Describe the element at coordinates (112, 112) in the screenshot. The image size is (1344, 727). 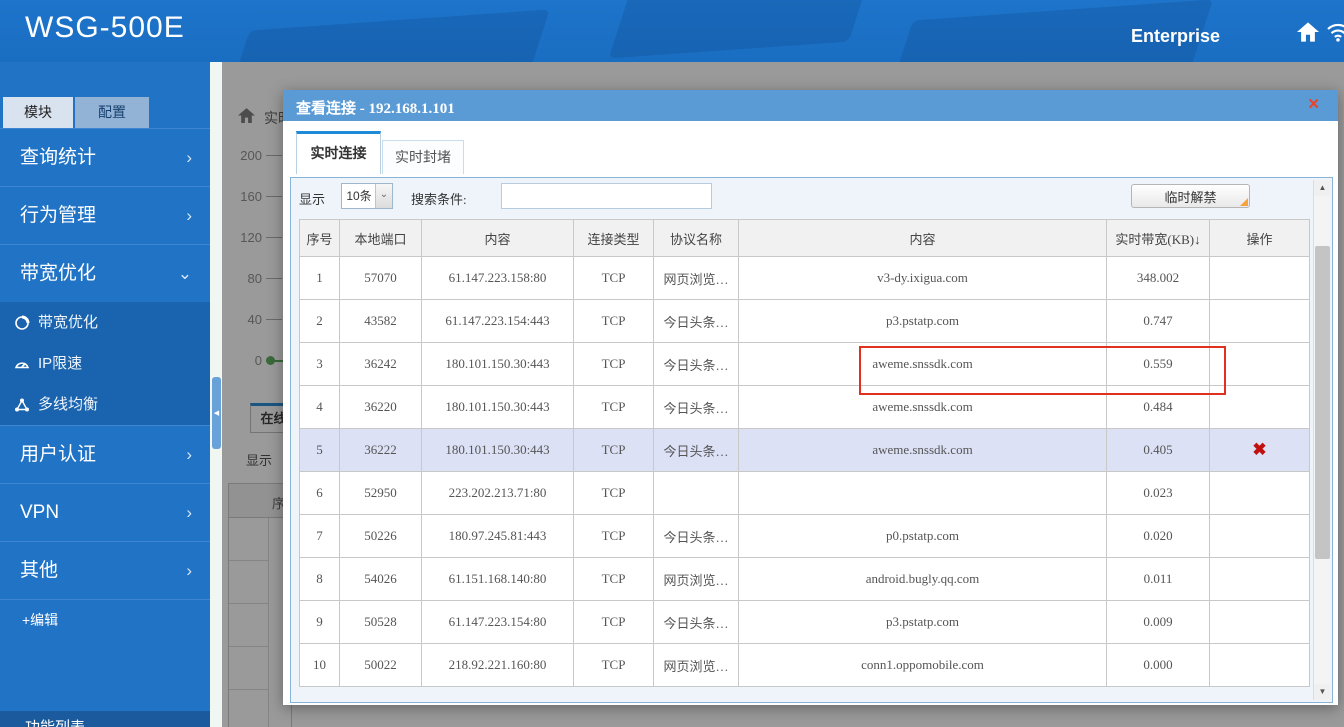
I see `tab-config: 配置` at that location.